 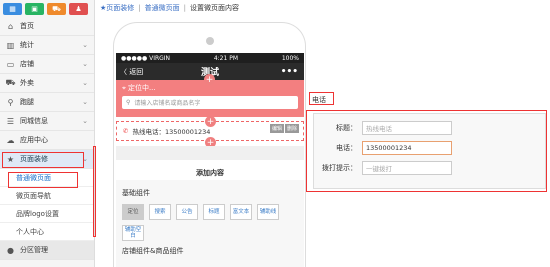 What do you see at coordinates (210, 41) in the screenshot?
I see `phone-camera-icon` at bounding box center [210, 41].